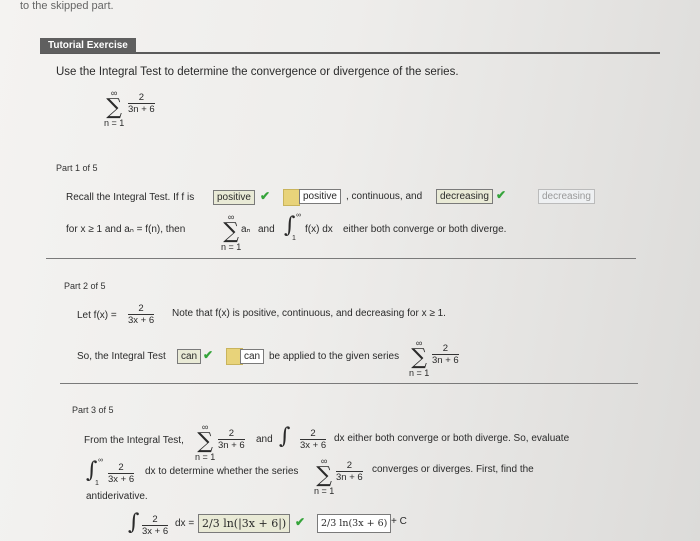 This screenshot has height=541, width=700. Describe the element at coordinates (97, 315) in the screenshot. I see `part2-let: Let f(x) =` at that location.